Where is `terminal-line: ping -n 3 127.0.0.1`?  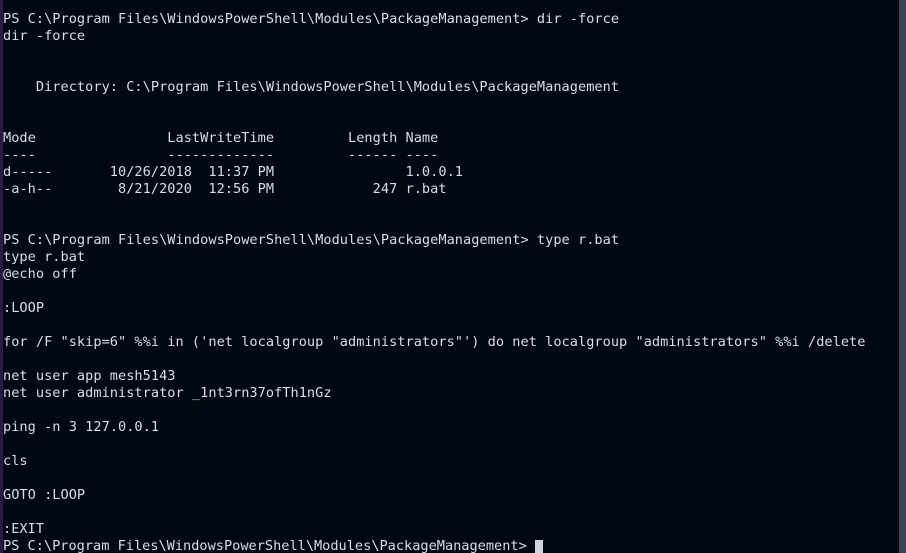 terminal-line: ping -n 3 127.0.0.1 is located at coordinates (81, 427).